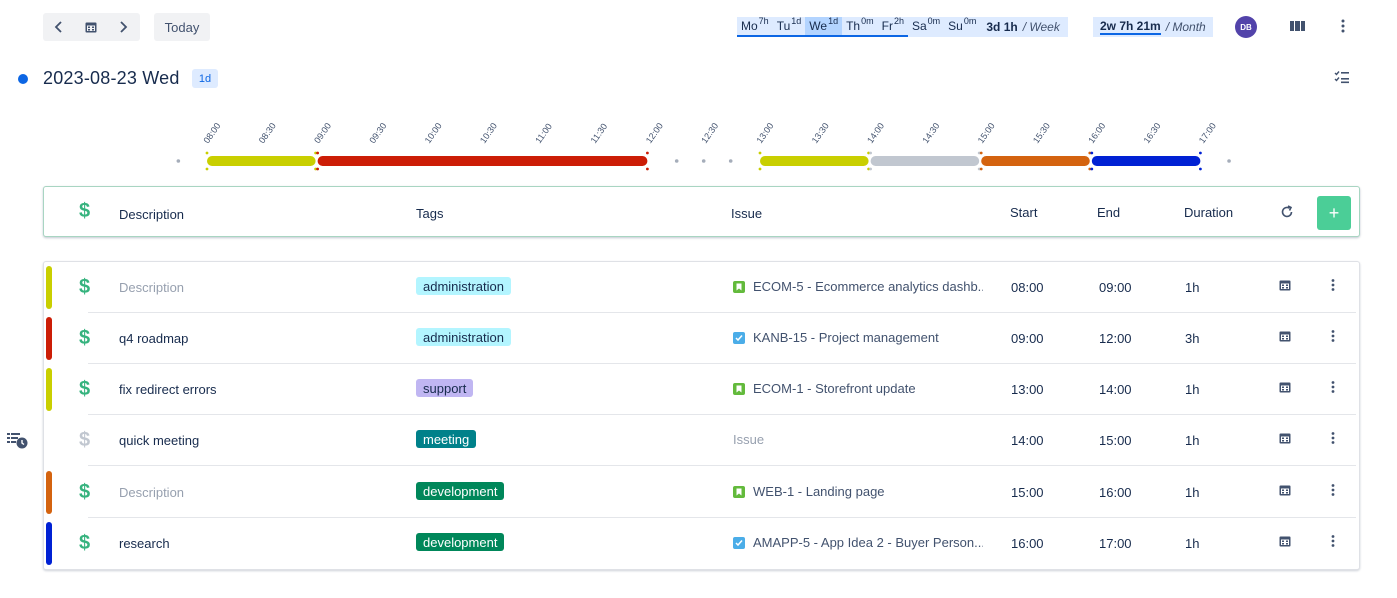 Image resolution: width=1397 pixels, height=598 pixels. What do you see at coordinates (1115, 543) in the screenshot?
I see `end-time: 17:00` at bounding box center [1115, 543].